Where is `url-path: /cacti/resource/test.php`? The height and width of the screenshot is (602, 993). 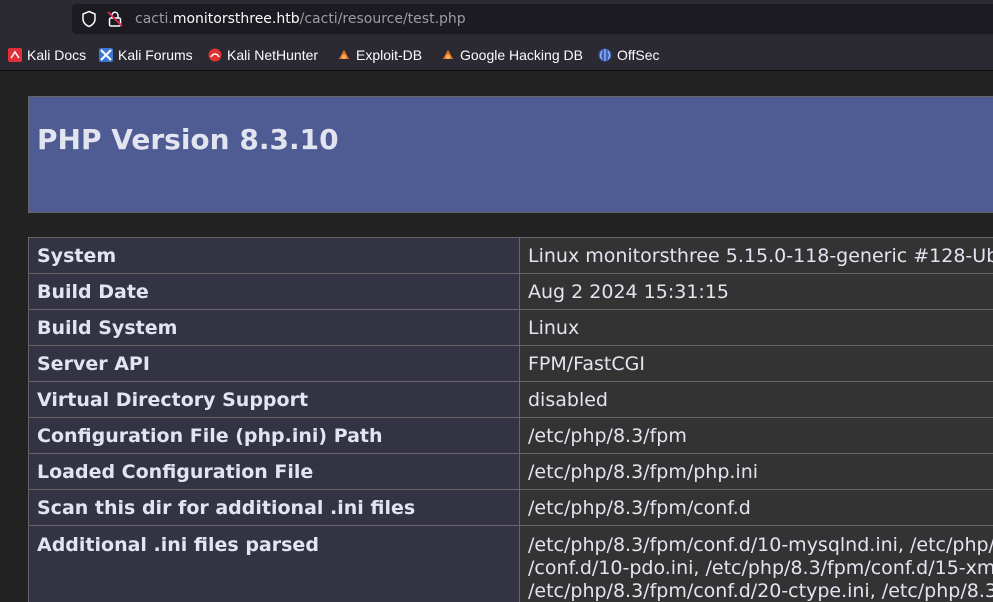
url-path: /cacti/resource/test.php is located at coordinates (382, 19).